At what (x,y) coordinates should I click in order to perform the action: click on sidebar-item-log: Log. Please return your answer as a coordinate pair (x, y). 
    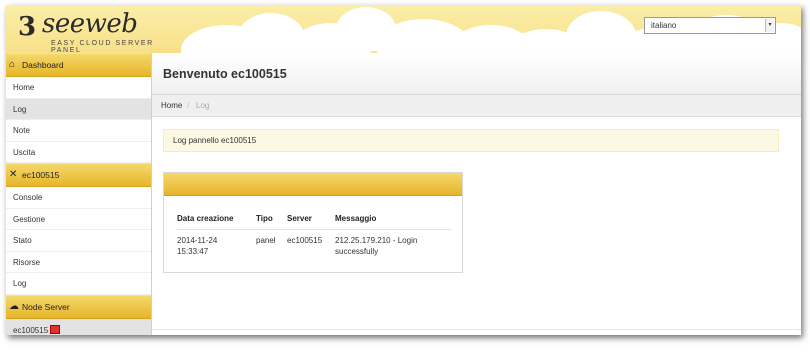
    Looking at the image, I should click on (78, 109).